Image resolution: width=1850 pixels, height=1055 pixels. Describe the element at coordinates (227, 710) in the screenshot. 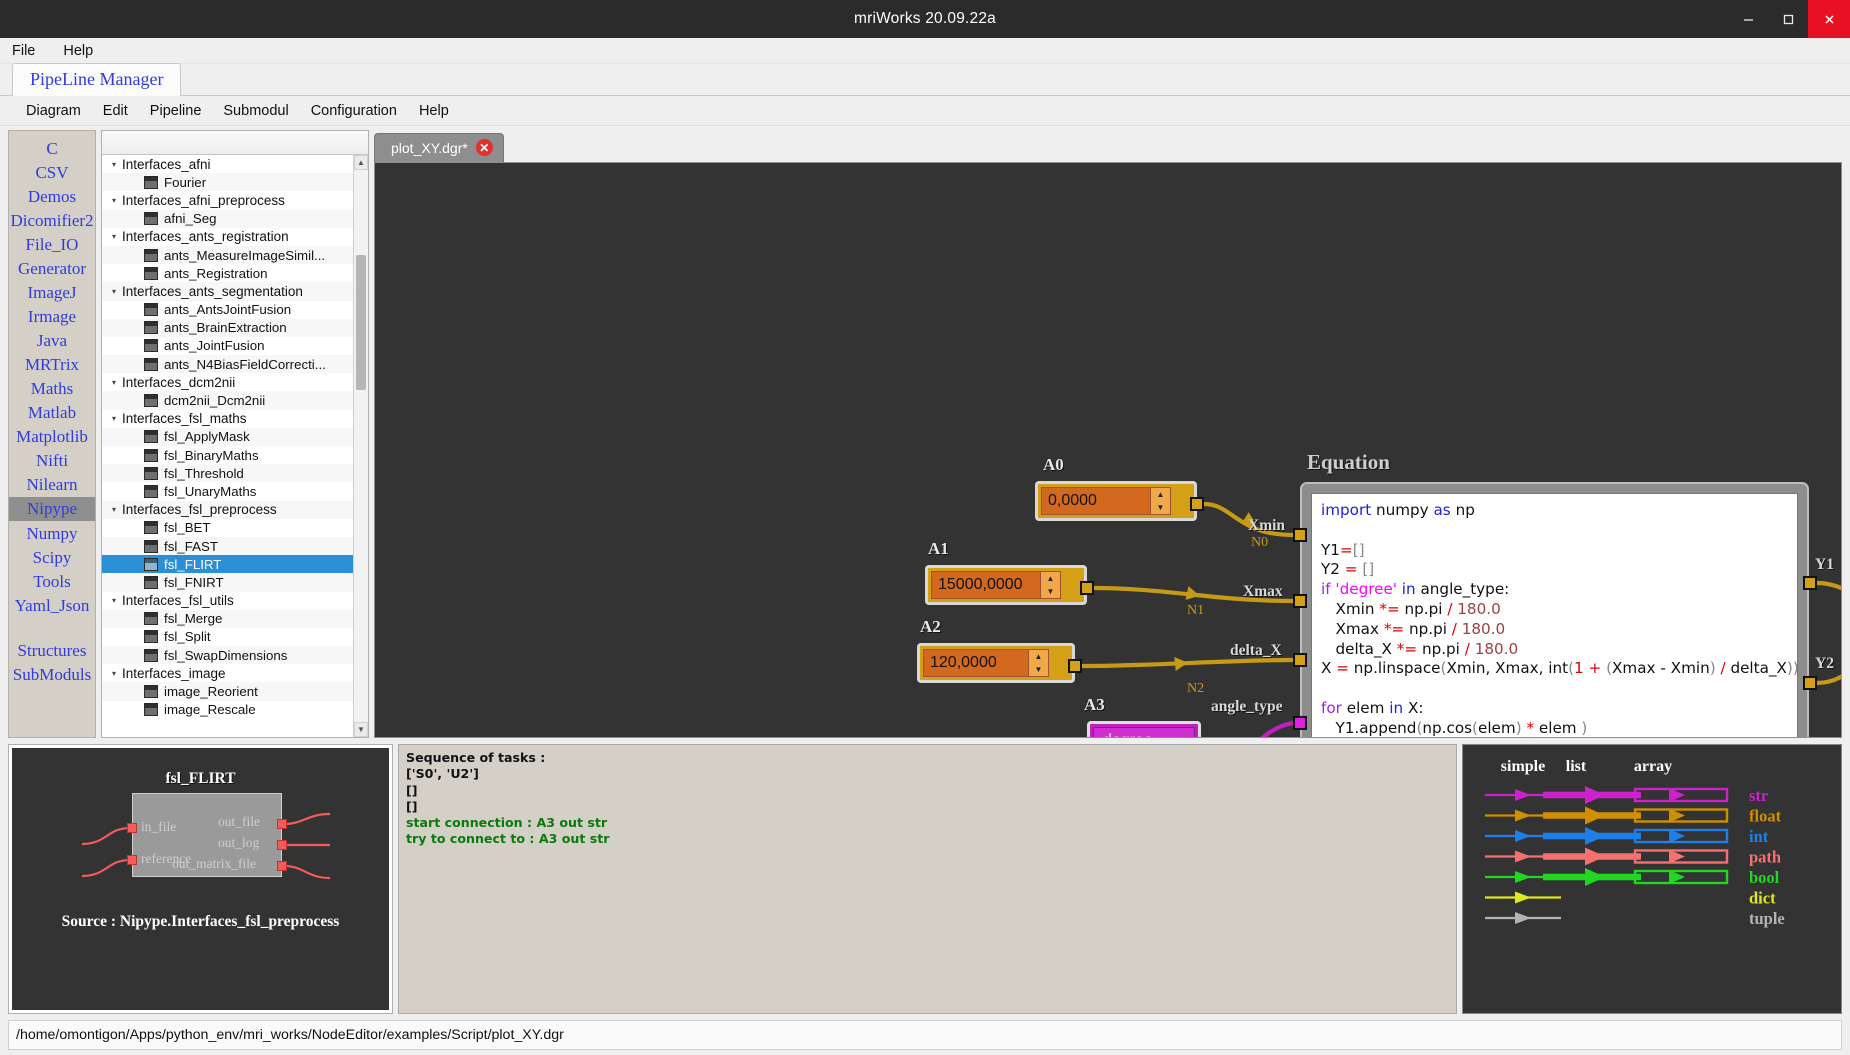

I see `tree-leaf-row: image_Rescale` at that location.